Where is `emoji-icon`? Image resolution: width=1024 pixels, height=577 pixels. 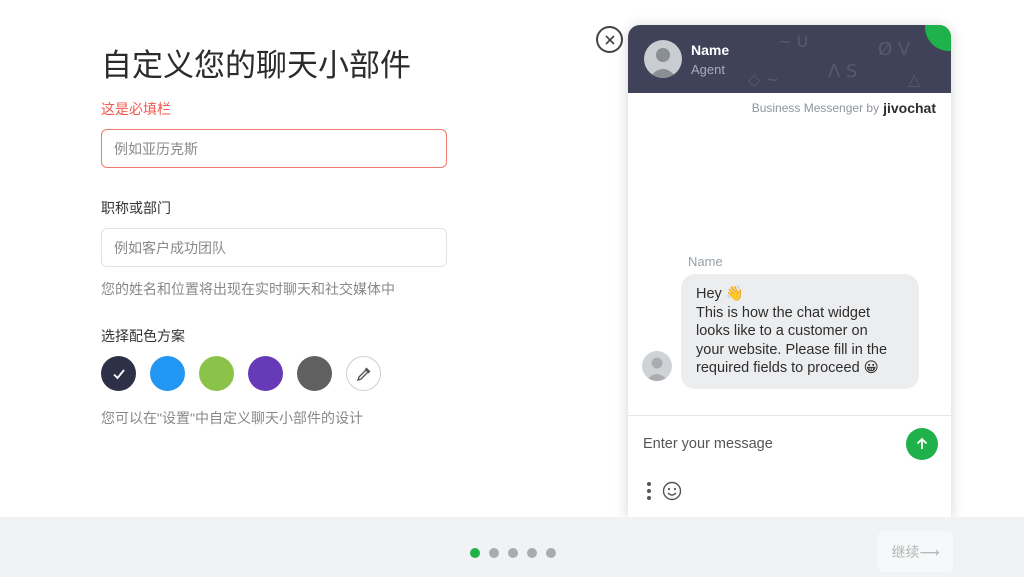 emoji-icon is located at coordinates (672, 491).